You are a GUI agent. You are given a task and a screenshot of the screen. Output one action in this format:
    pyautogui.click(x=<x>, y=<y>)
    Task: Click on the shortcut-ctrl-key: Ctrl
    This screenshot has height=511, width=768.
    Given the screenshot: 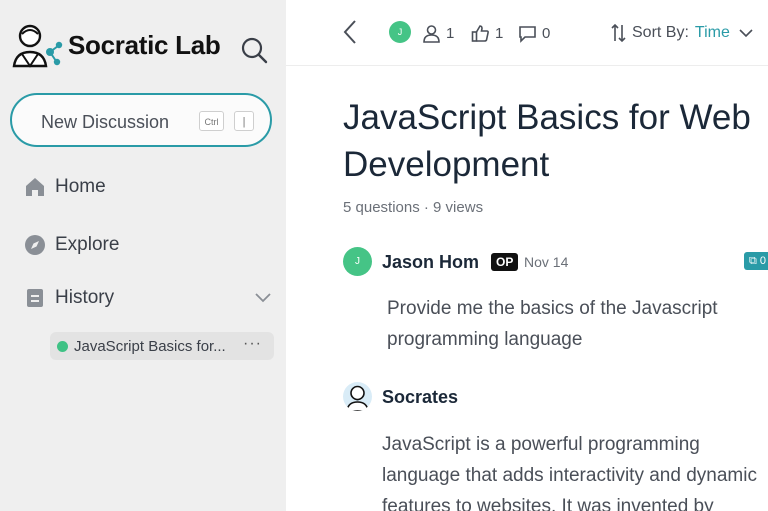 What is the action you would take?
    pyautogui.click(x=211, y=121)
    